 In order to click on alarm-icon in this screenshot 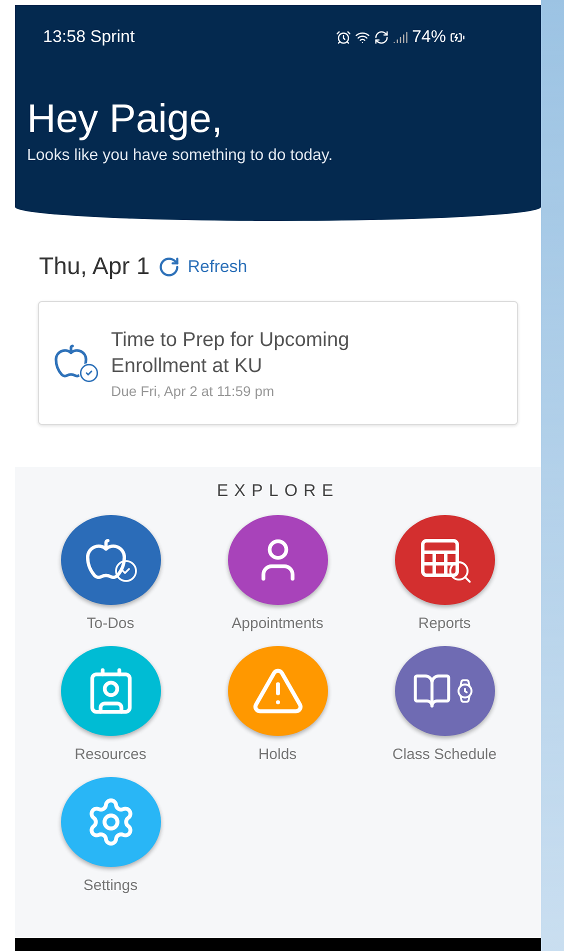, I will do `click(343, 37)`.